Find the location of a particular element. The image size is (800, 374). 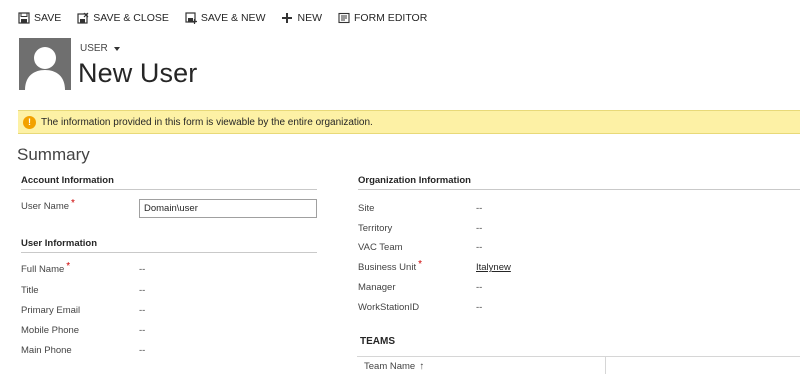

primary-email-label: Primary Email is located at coordinates (51, 310).